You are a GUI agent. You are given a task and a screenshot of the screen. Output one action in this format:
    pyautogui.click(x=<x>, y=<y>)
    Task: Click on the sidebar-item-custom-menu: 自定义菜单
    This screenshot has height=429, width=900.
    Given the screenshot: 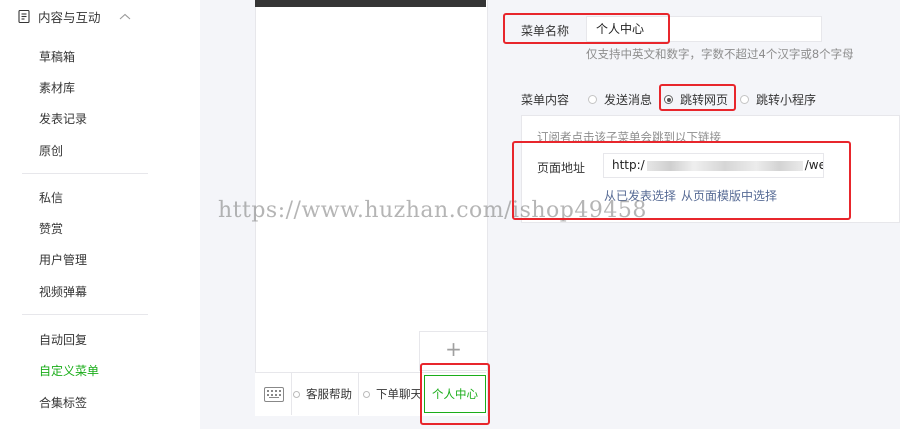 What is the action you would take?
    pyautogui.click(x=69, y=370)
    